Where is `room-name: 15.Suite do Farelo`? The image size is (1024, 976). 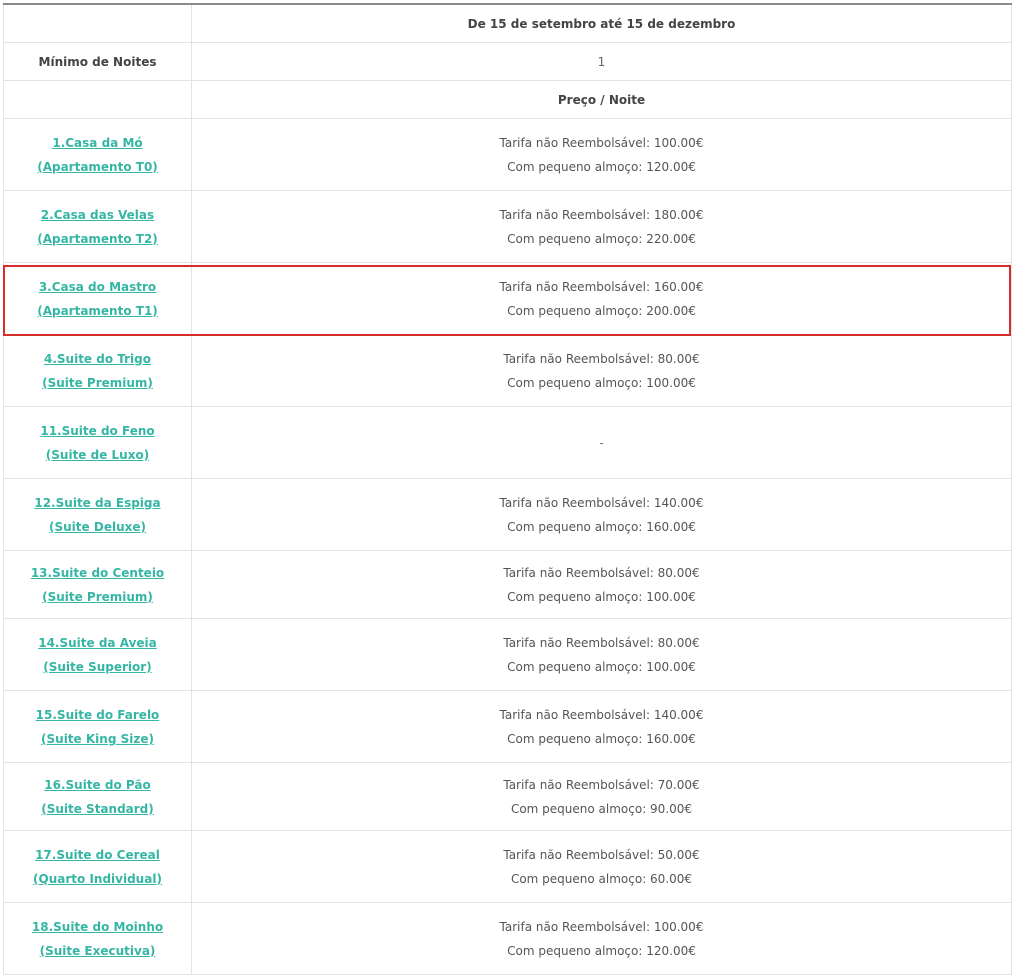 room-name: 15.Suite do Farelo is located at coordinates (97, 714).